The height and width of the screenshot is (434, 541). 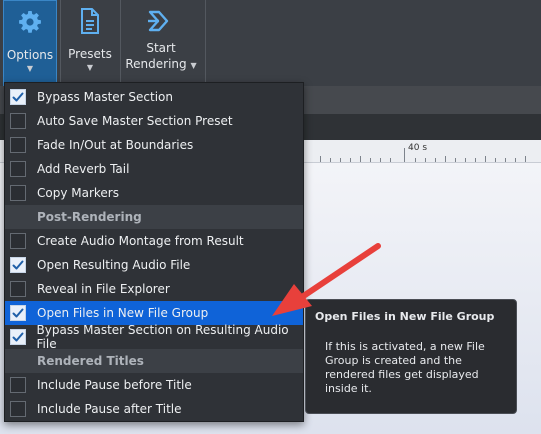 What do you see at coordinates (154, 193) in the screenshot?
I see `menu-item-copy-markers: Copy Markers` at bounding box center [154, 193].